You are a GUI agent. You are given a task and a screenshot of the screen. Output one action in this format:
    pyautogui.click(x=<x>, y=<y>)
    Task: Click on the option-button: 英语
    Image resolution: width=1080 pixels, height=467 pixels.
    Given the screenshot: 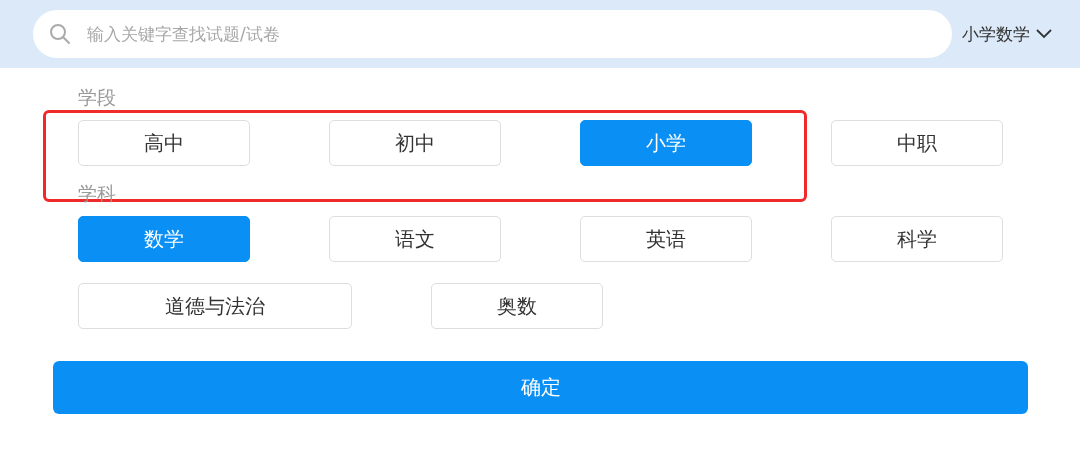 What is the action you would take?
    pyautogui.click(x=666, y=239)
    